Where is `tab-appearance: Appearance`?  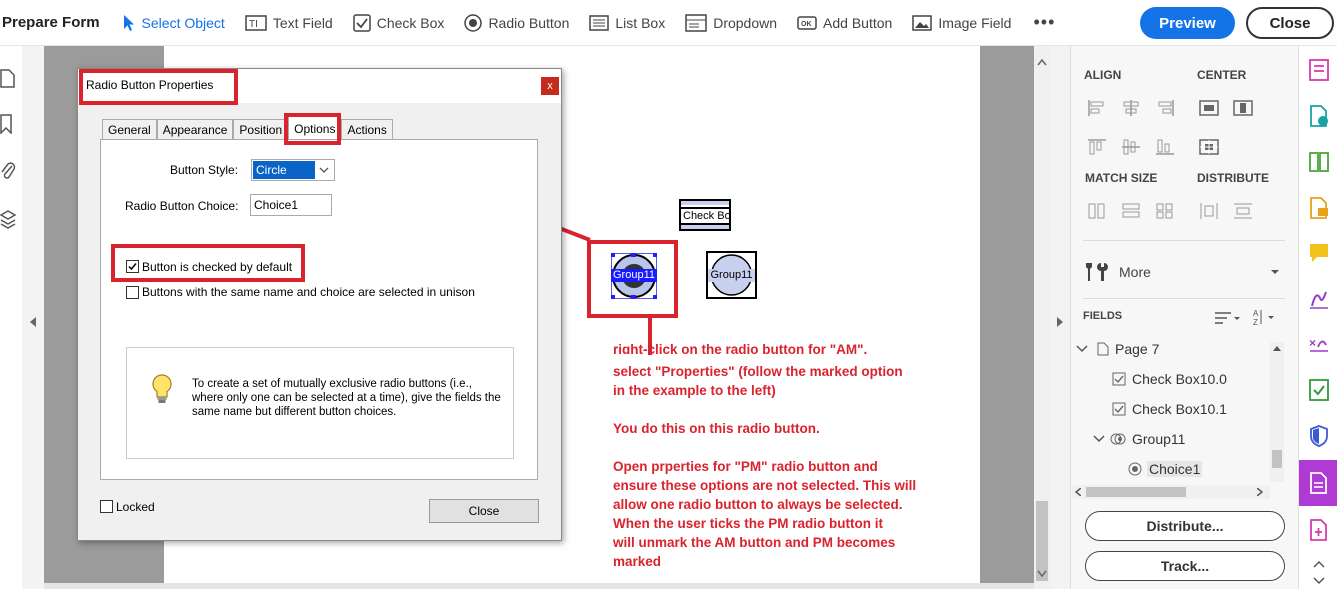 tab-appearance: Appearance is located at coordinates (195, 129).